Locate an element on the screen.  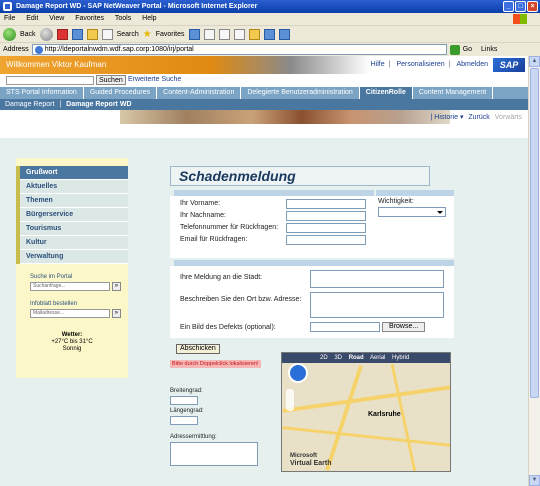
forward-link: Vorwärts is located at coordinates (508, 117).